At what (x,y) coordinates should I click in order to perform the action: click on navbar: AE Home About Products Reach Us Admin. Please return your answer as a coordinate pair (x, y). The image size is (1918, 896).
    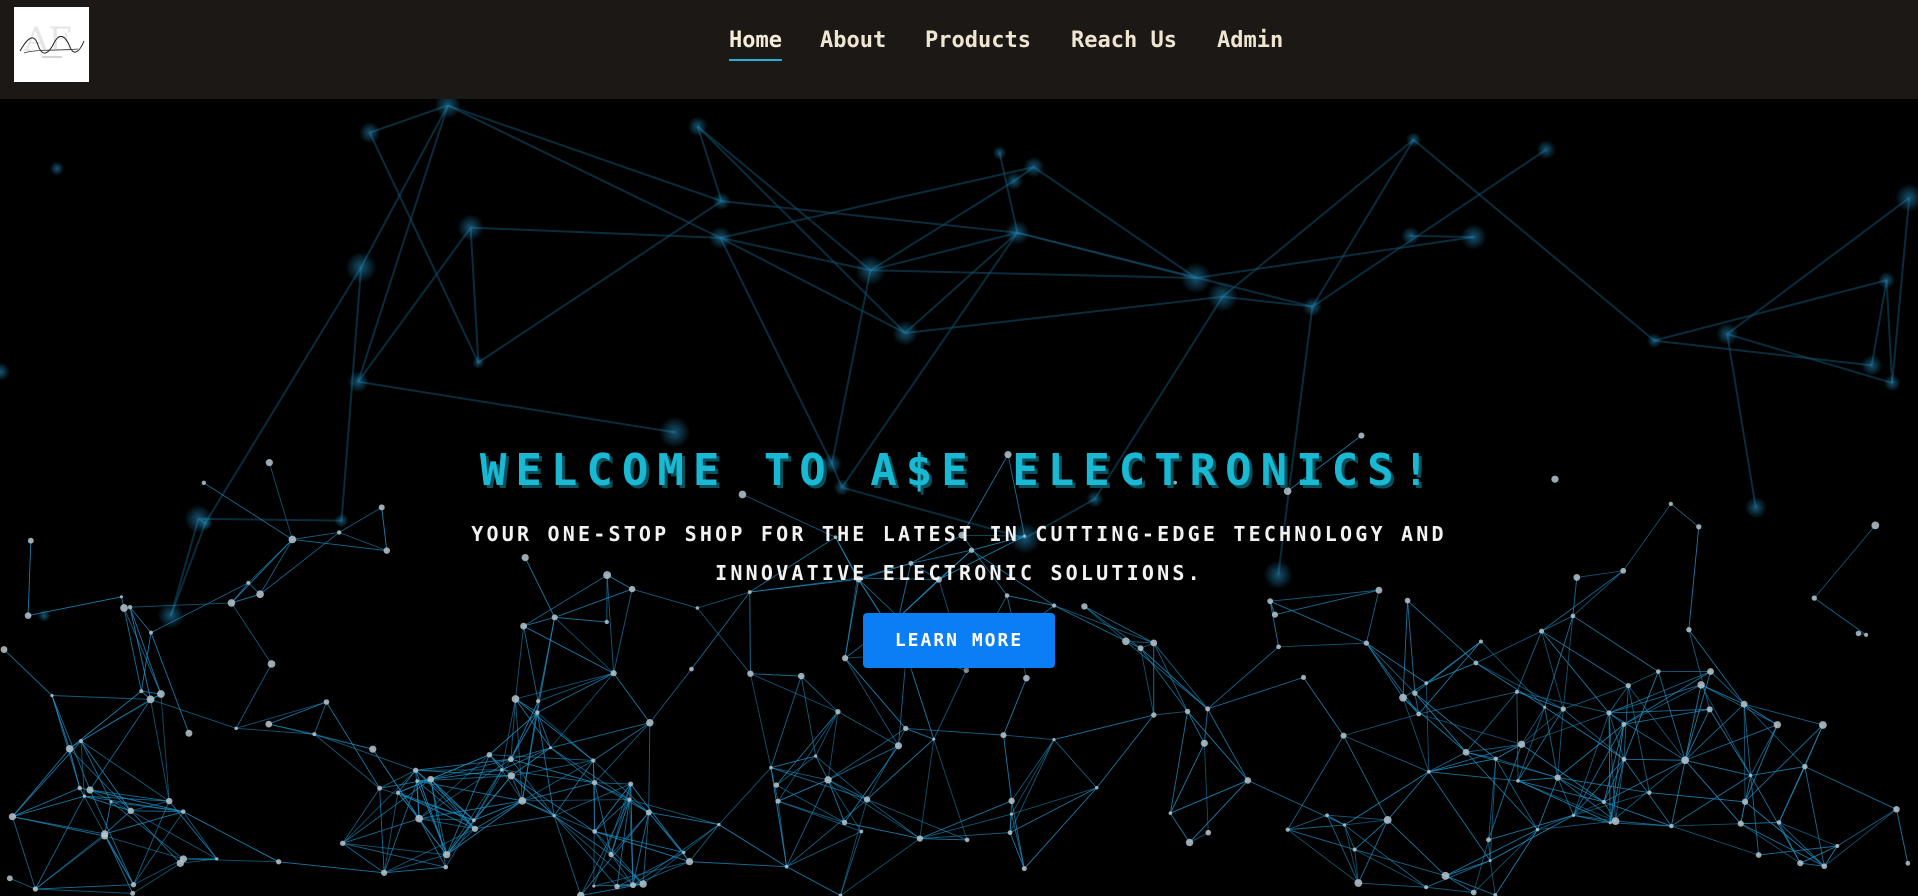
    Looking at the image, I should click on (959, 49).